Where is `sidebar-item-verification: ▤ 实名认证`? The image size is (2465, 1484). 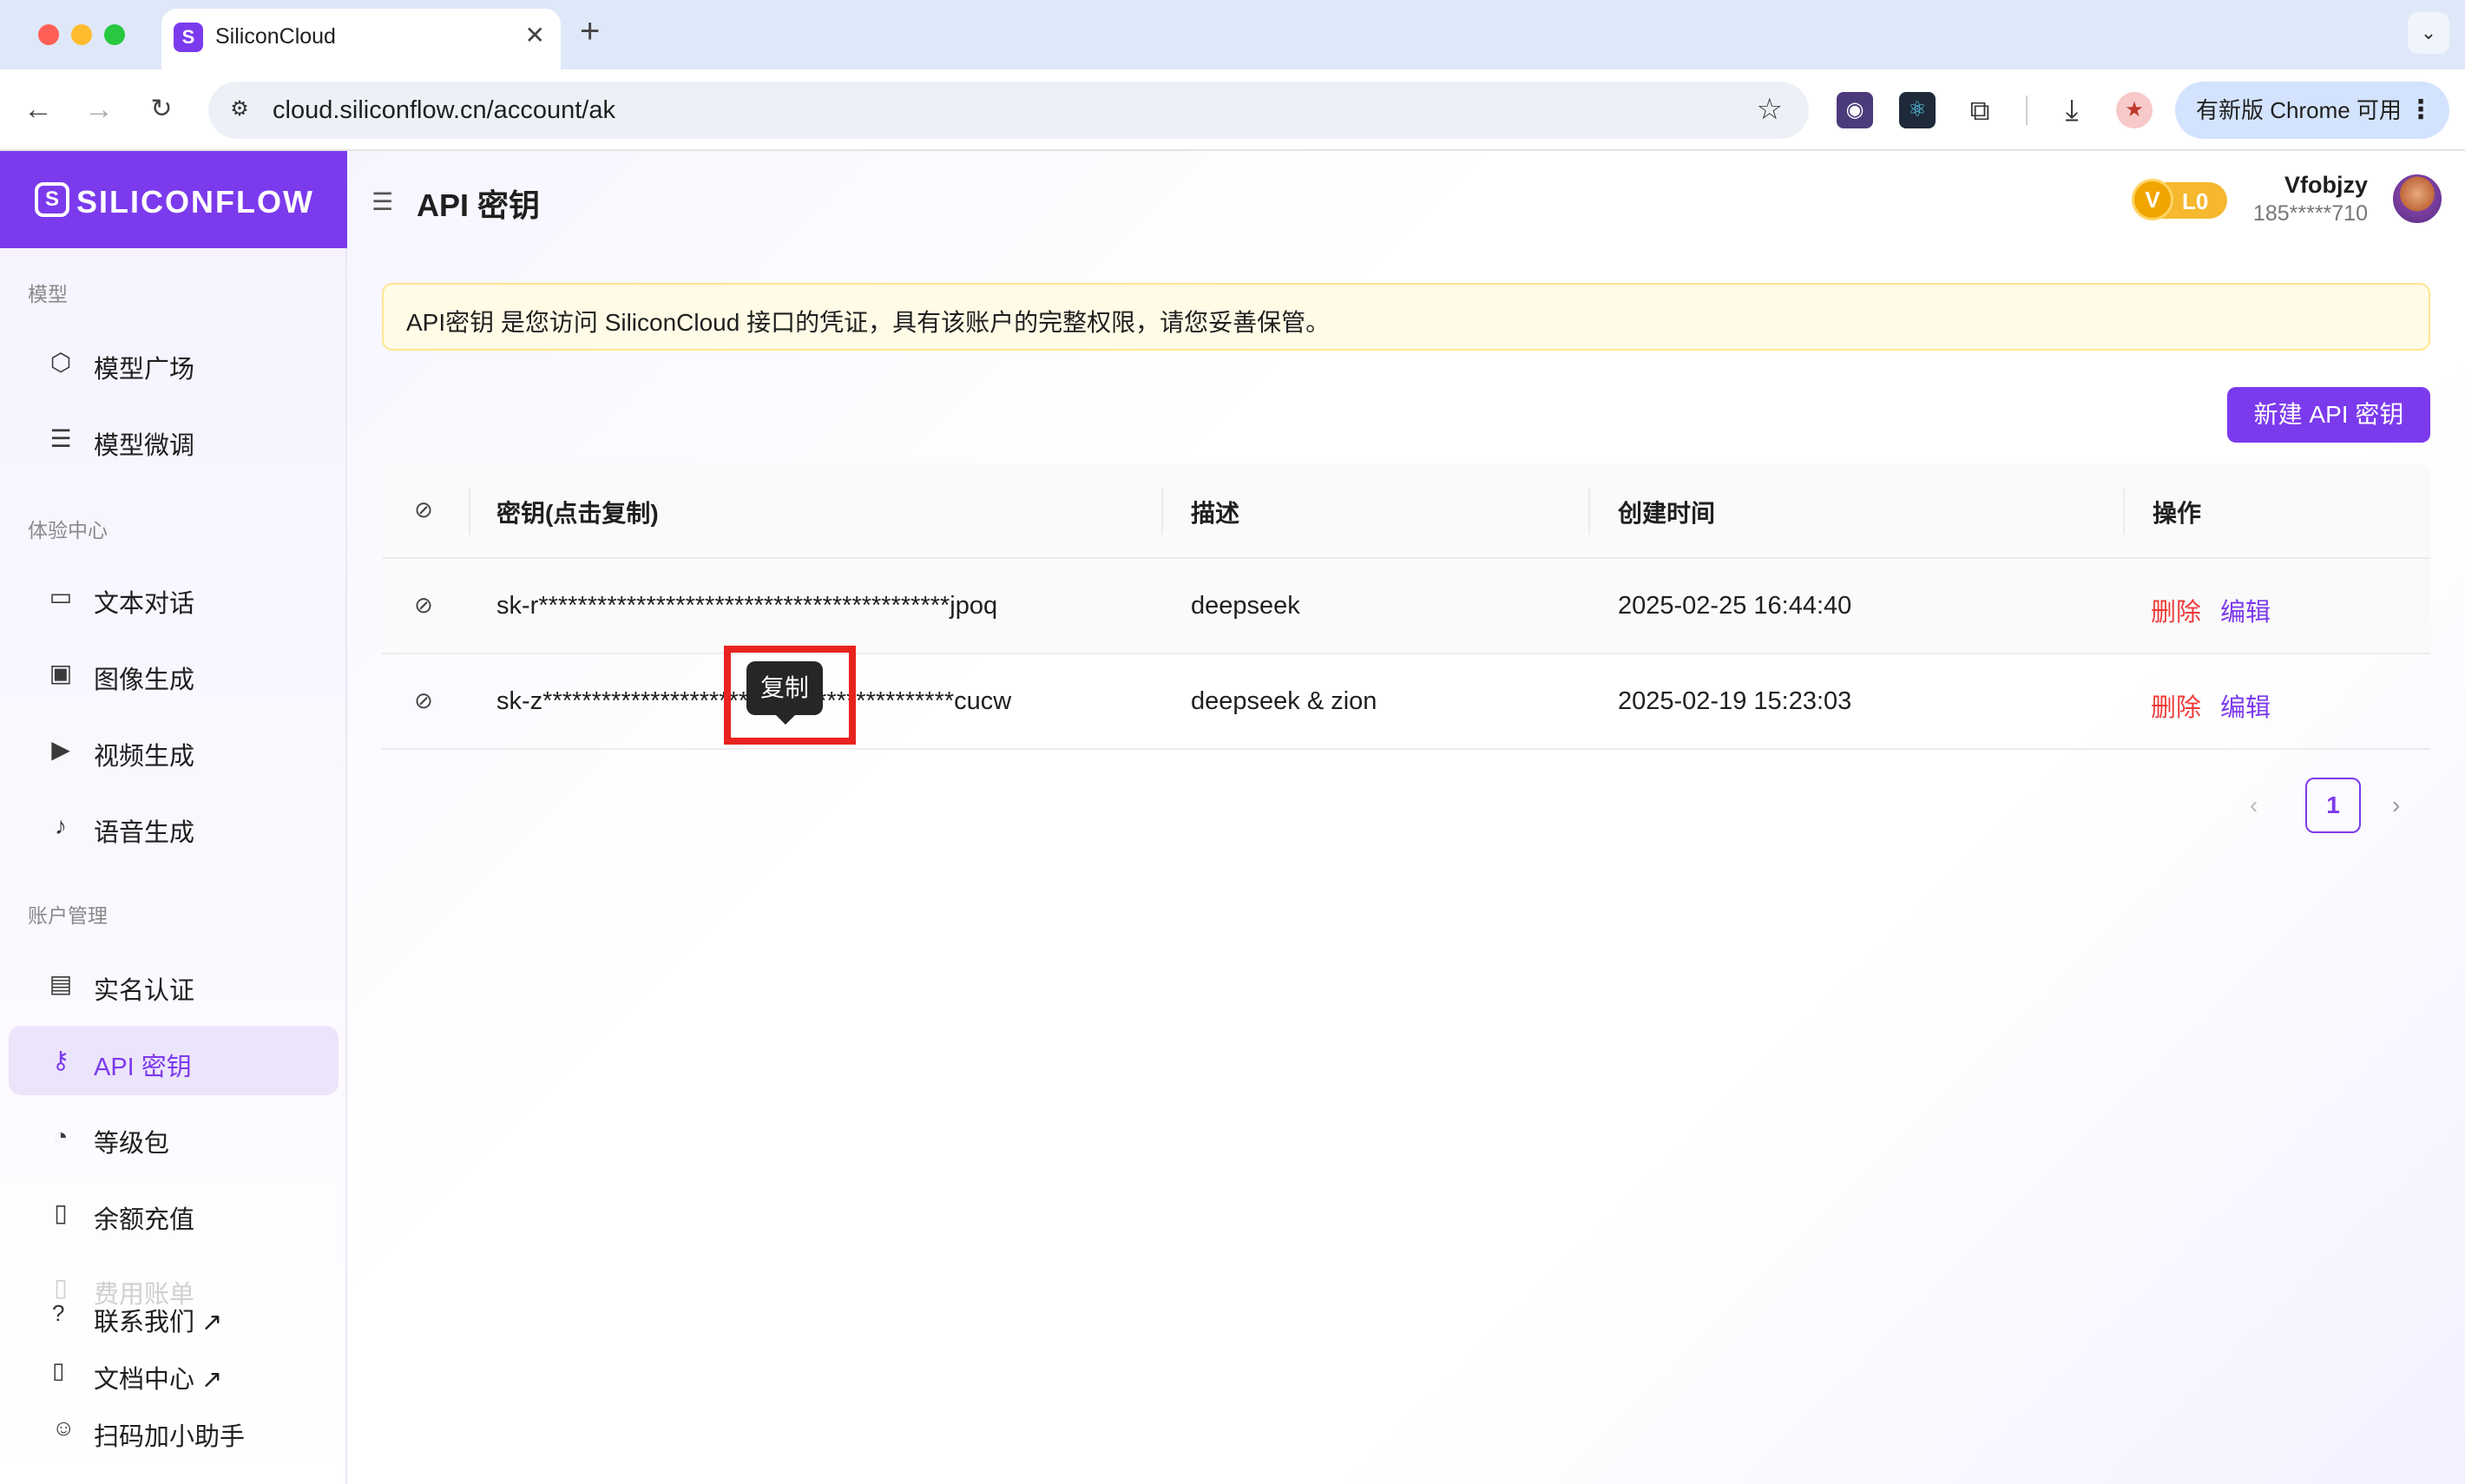
sidebar-item-verification: ▤ 实名认证 is located at coordinates (174, 984).